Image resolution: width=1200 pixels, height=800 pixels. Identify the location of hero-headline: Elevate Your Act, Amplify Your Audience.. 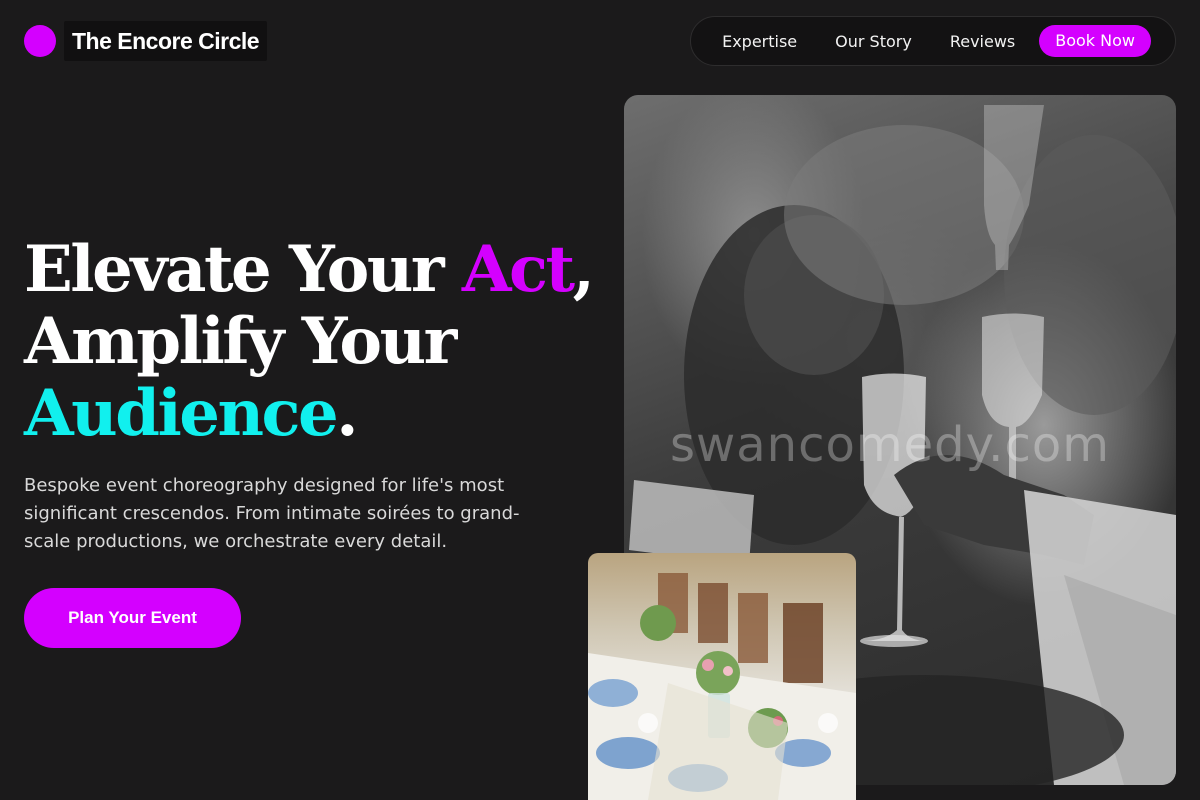
(309, 341).